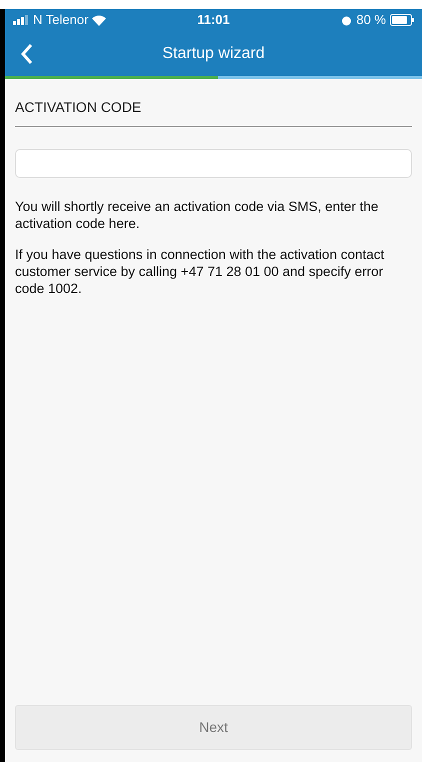 The height and width of the screenshot is (762, 422). What do you see at coordinates (78, 107) in the screenshot?
I see `section-heading: ACTIVATION CODE` at bounding box center [78, 107].